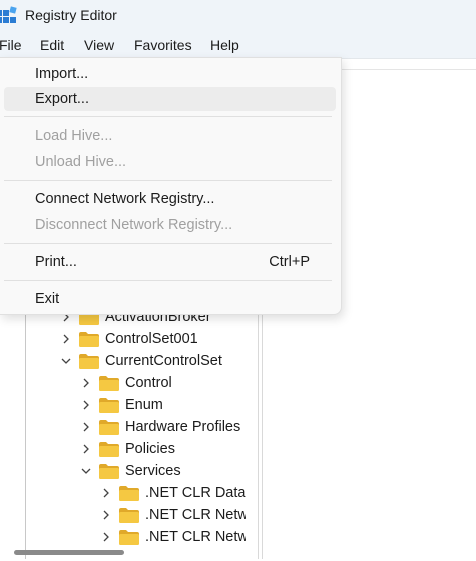  I want to click on tree-node-hardware-profiles: Hardware Profiles, so click(159, 427).